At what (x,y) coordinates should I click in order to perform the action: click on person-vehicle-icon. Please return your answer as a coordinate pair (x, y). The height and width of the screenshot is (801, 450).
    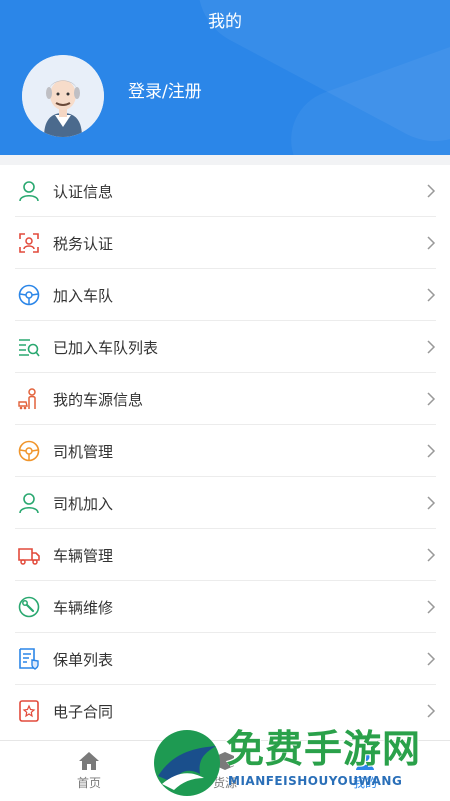
    Looking at the image, I should click on (29, 399).